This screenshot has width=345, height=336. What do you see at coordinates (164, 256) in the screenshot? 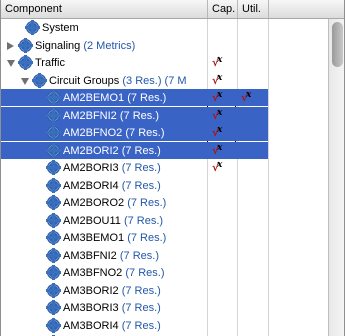
I see `tree-row: AM3BFNI2 (7 Res.)` at bounding box center [164, 256].